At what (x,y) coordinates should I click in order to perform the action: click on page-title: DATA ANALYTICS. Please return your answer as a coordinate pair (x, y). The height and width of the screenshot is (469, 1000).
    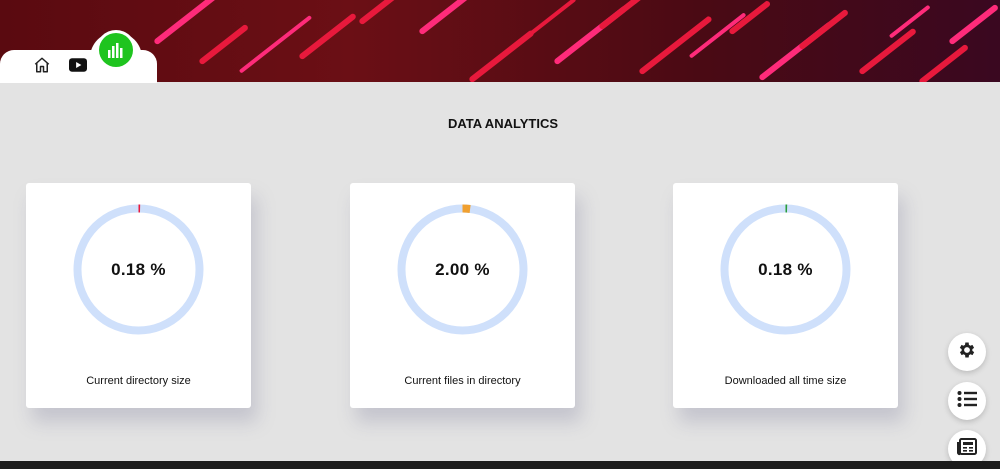
    Looking at the image, I should click on (503, 123).